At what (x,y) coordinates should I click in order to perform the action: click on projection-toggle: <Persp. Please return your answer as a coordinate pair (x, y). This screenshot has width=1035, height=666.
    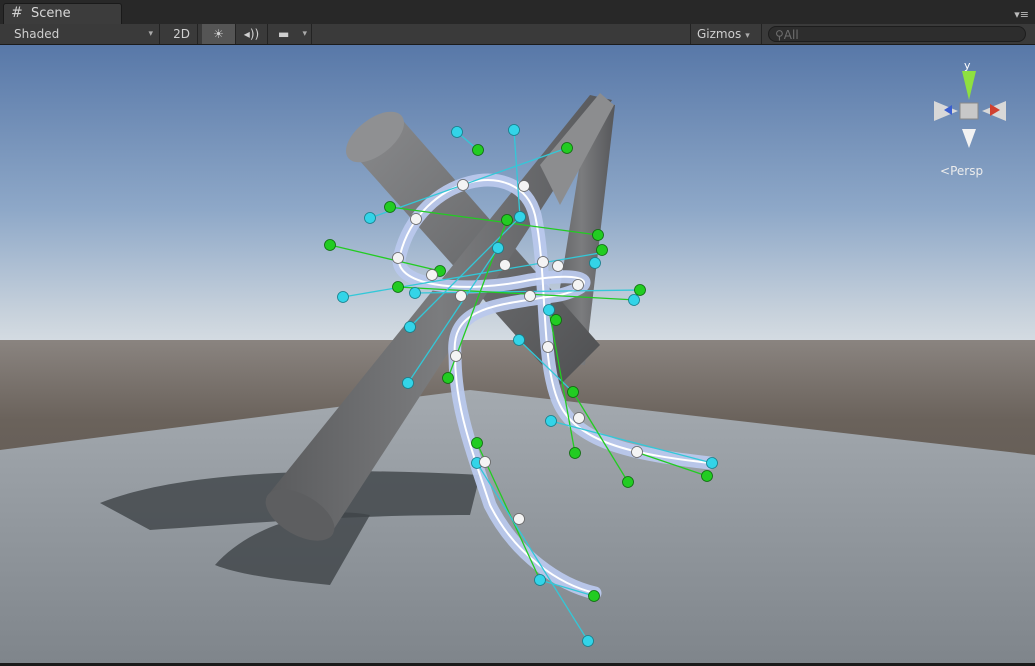
    Looking at the image, I should click on (961, 171).